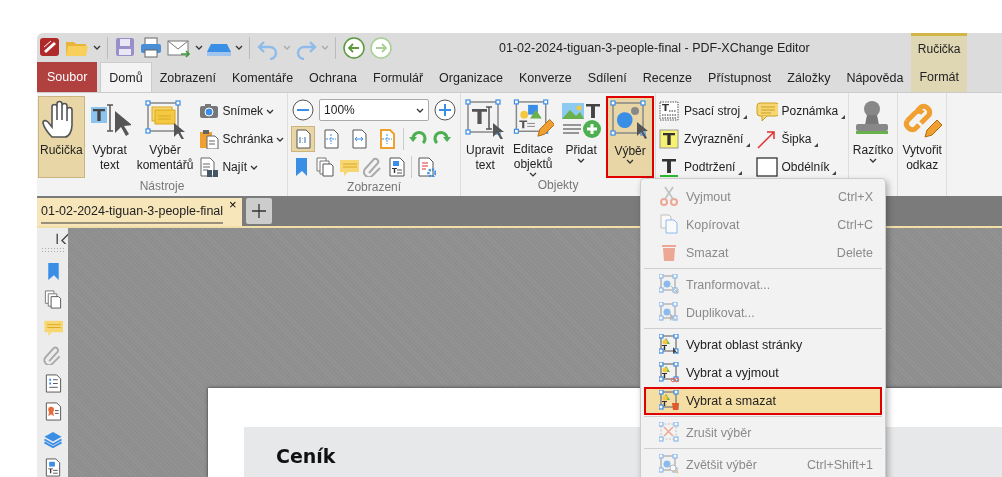 The image size is (1002, 477). I want to click on ribbon-tab: Domů, so click(126, 77).